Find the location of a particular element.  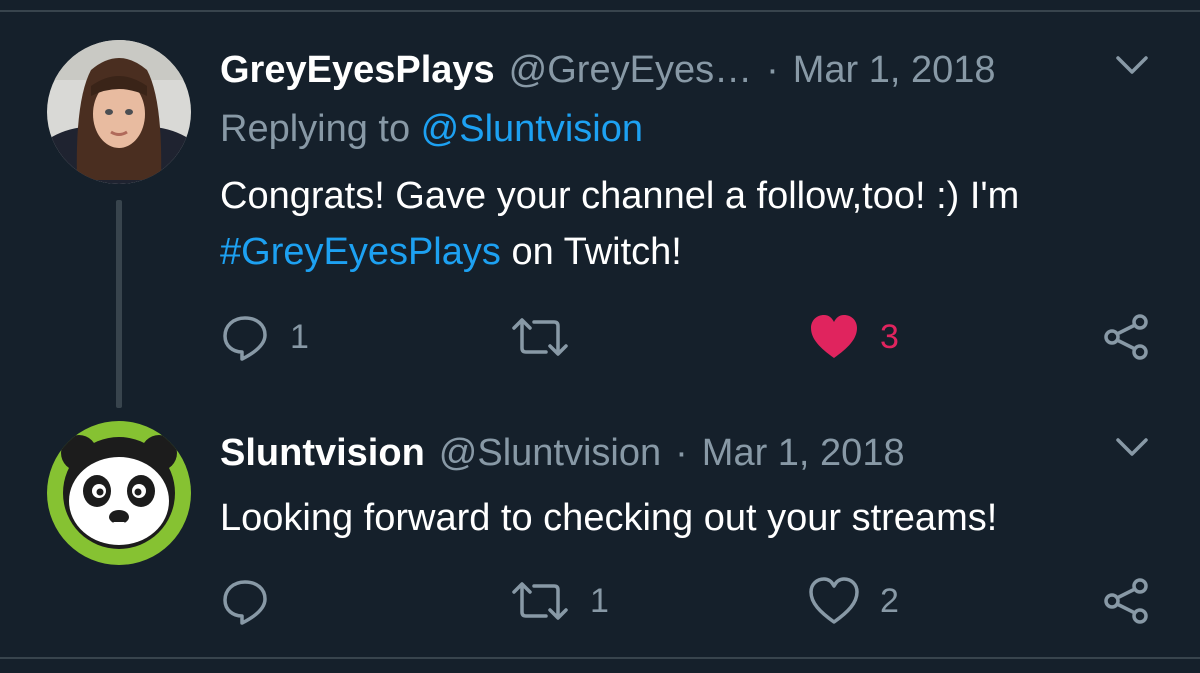

author-name: Sluntvision is located at coordinates (322, 453).